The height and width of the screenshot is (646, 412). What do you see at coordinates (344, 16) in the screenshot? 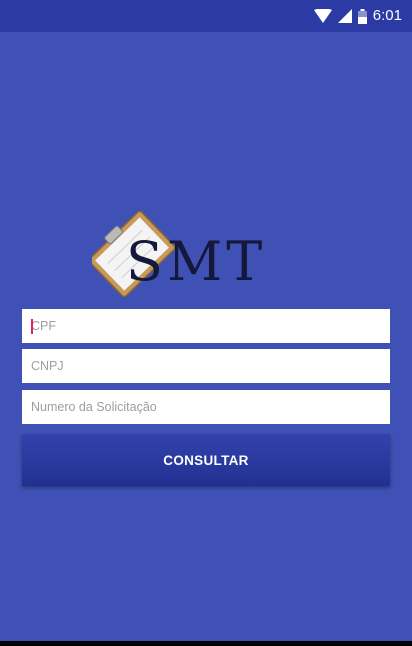
I see `signal-icon` at bounding box center [344, 16].